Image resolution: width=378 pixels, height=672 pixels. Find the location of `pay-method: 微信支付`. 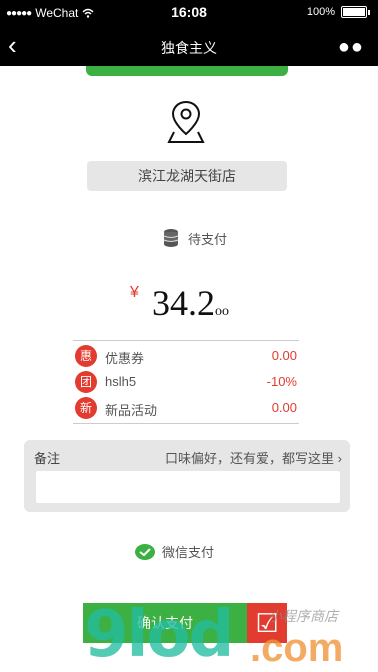

pay-method: 微信支付 is located at coordinates (174, 551).